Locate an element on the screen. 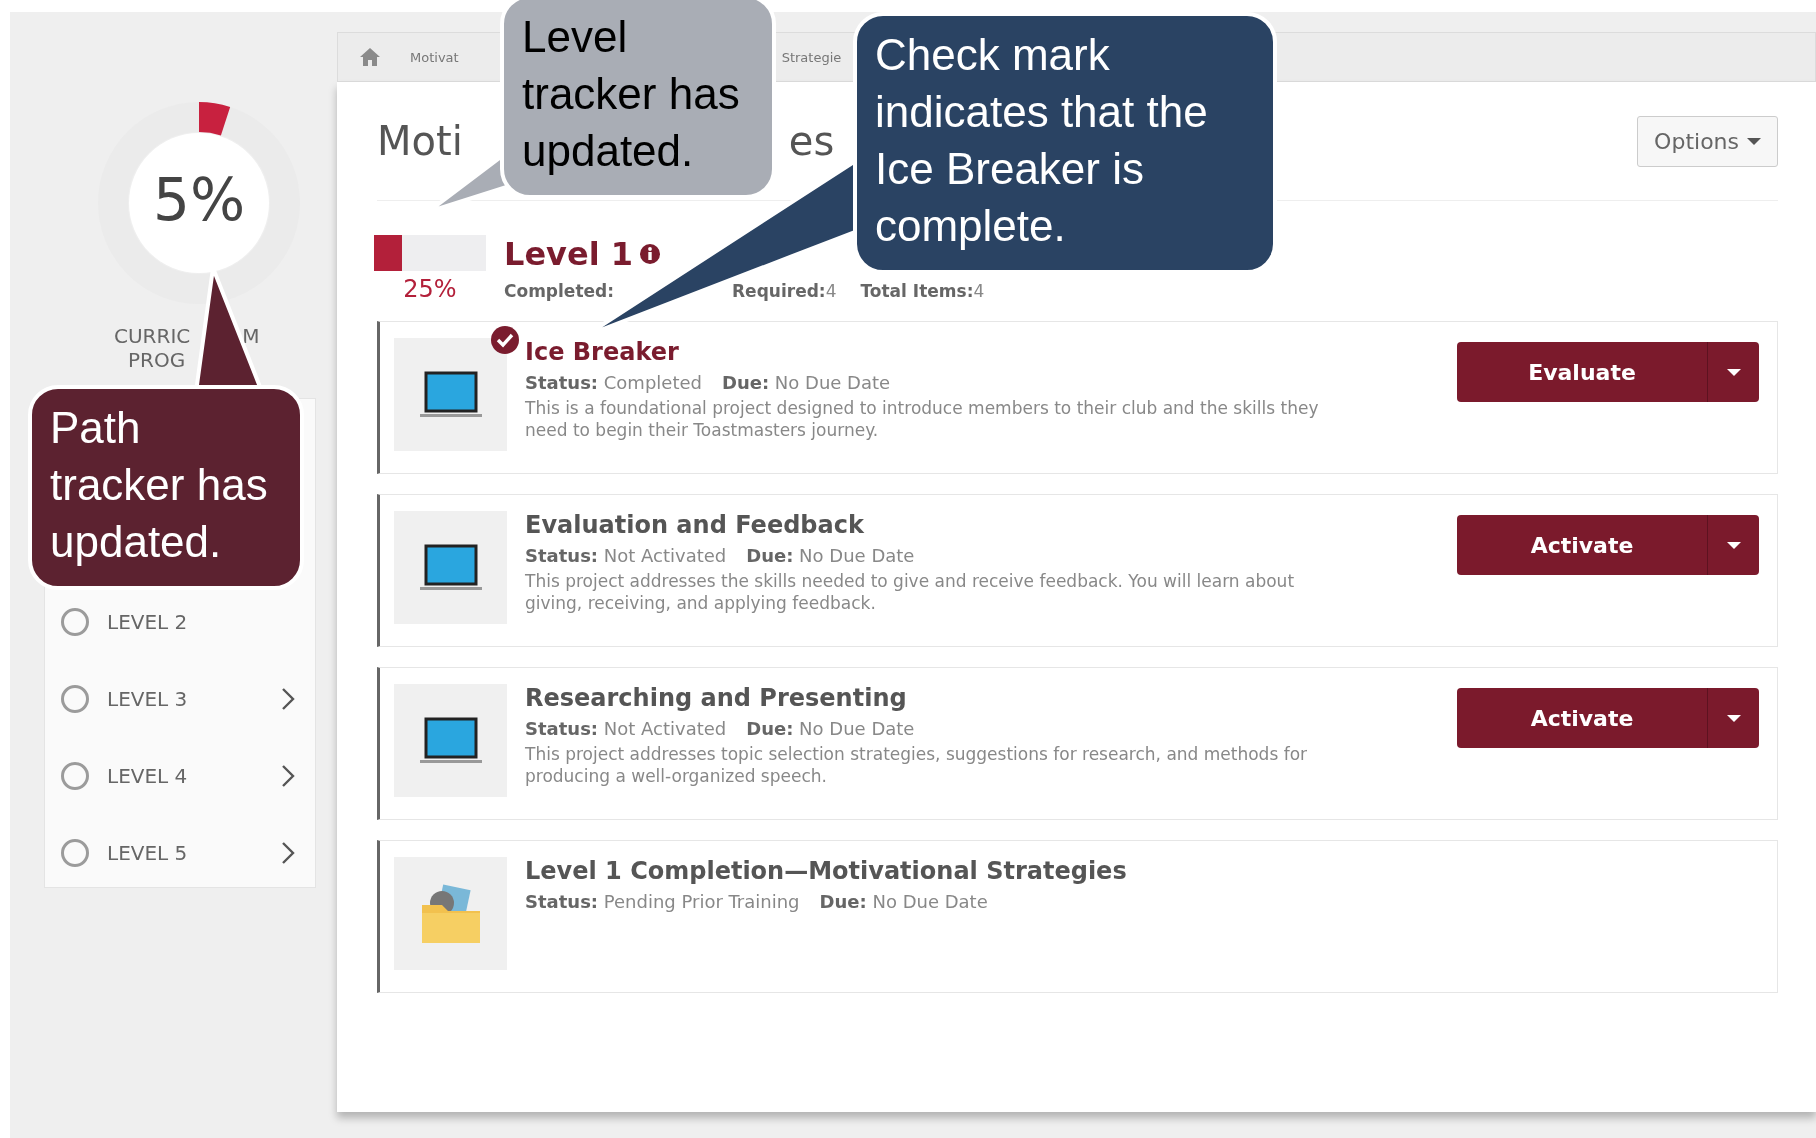  level-stat: Required:4 is located at coordinates (784, 291).